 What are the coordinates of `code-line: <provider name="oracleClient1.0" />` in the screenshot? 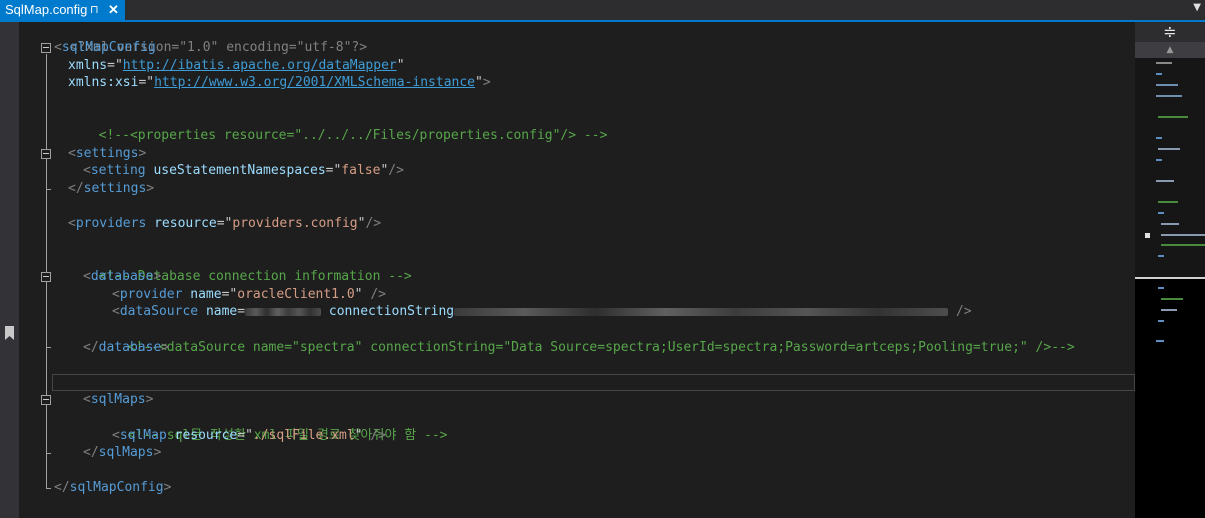 It's located at (249, 294).